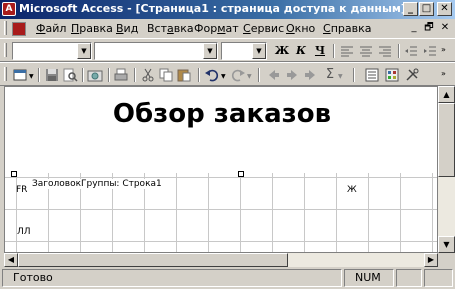 The image size is (455, 289). I want to click on group-header-label: ЗаголовокГруппы: Строка1, so click(97, 184).